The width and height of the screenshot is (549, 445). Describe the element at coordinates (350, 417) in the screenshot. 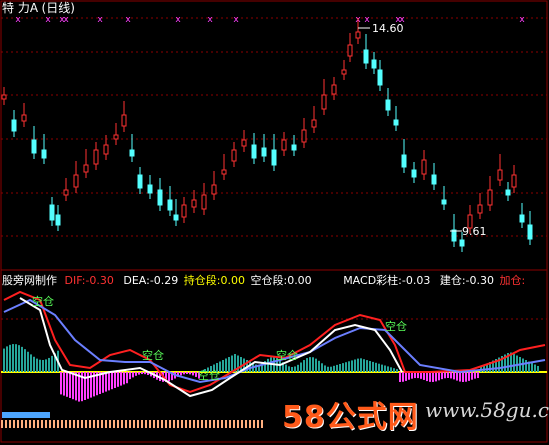

I see `watermark-brand: 58公式网` at that location.